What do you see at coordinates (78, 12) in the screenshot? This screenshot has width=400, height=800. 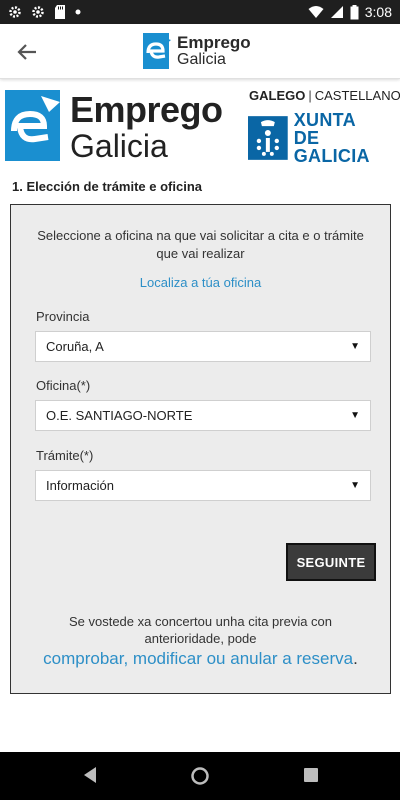 I see `dot-icon` at bounding box center [78, 12].